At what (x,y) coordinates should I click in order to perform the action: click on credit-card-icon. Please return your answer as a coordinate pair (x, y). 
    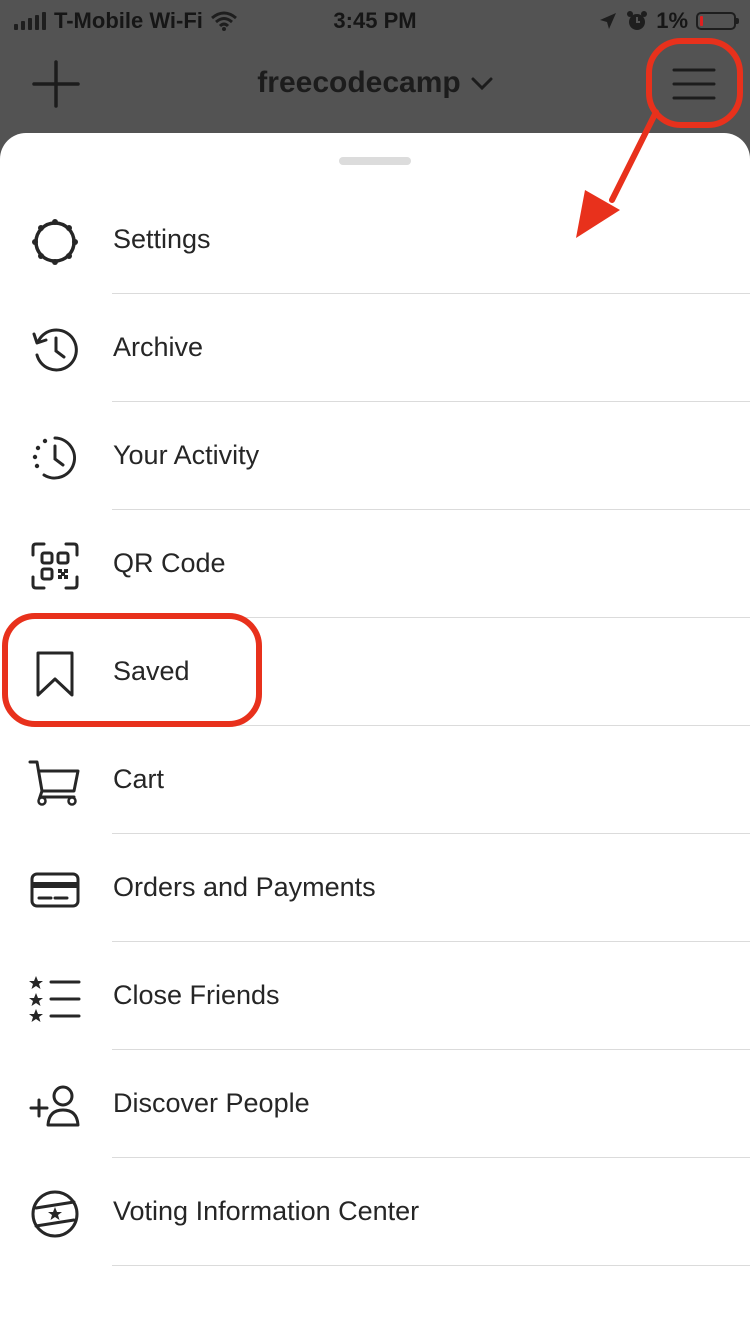
    Looking at the image, I should click on (55, 890).